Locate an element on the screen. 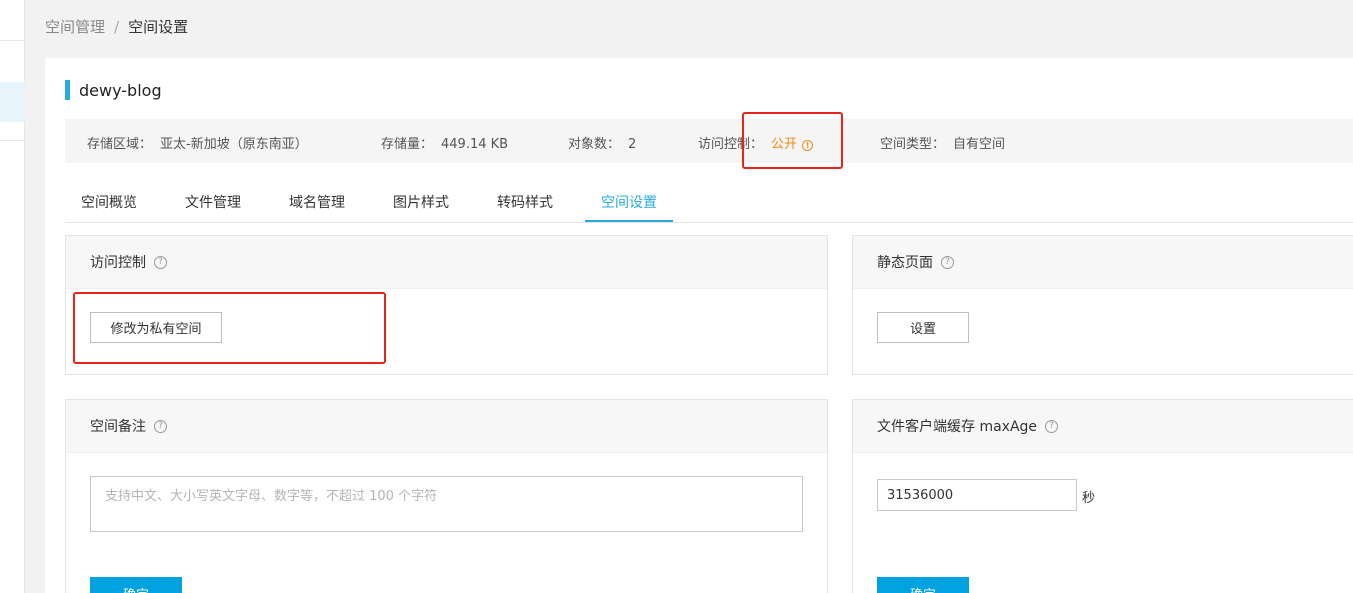  cache-panel-title: 文件客户端缓存 maxAge is located at coordinates (957, 427).